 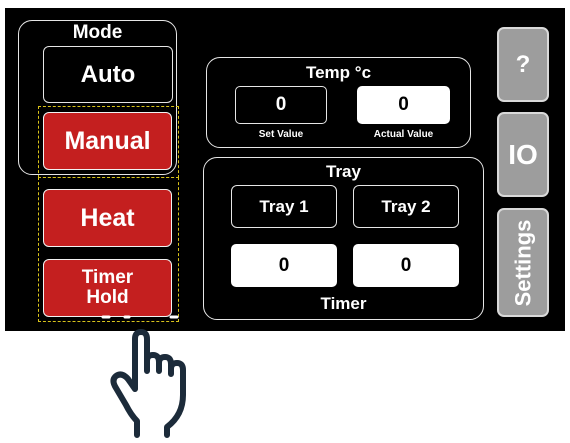 I want to click on help-button: ?, so click(x=523, y=64).